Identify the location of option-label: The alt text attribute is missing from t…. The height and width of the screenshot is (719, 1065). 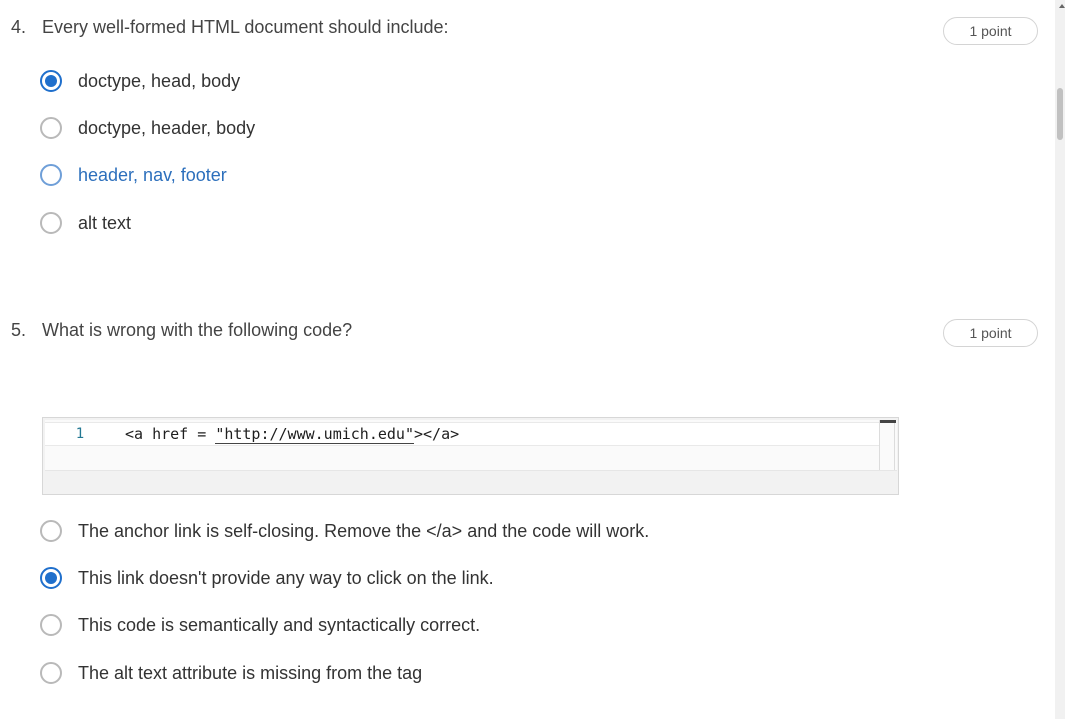
(250, 672).